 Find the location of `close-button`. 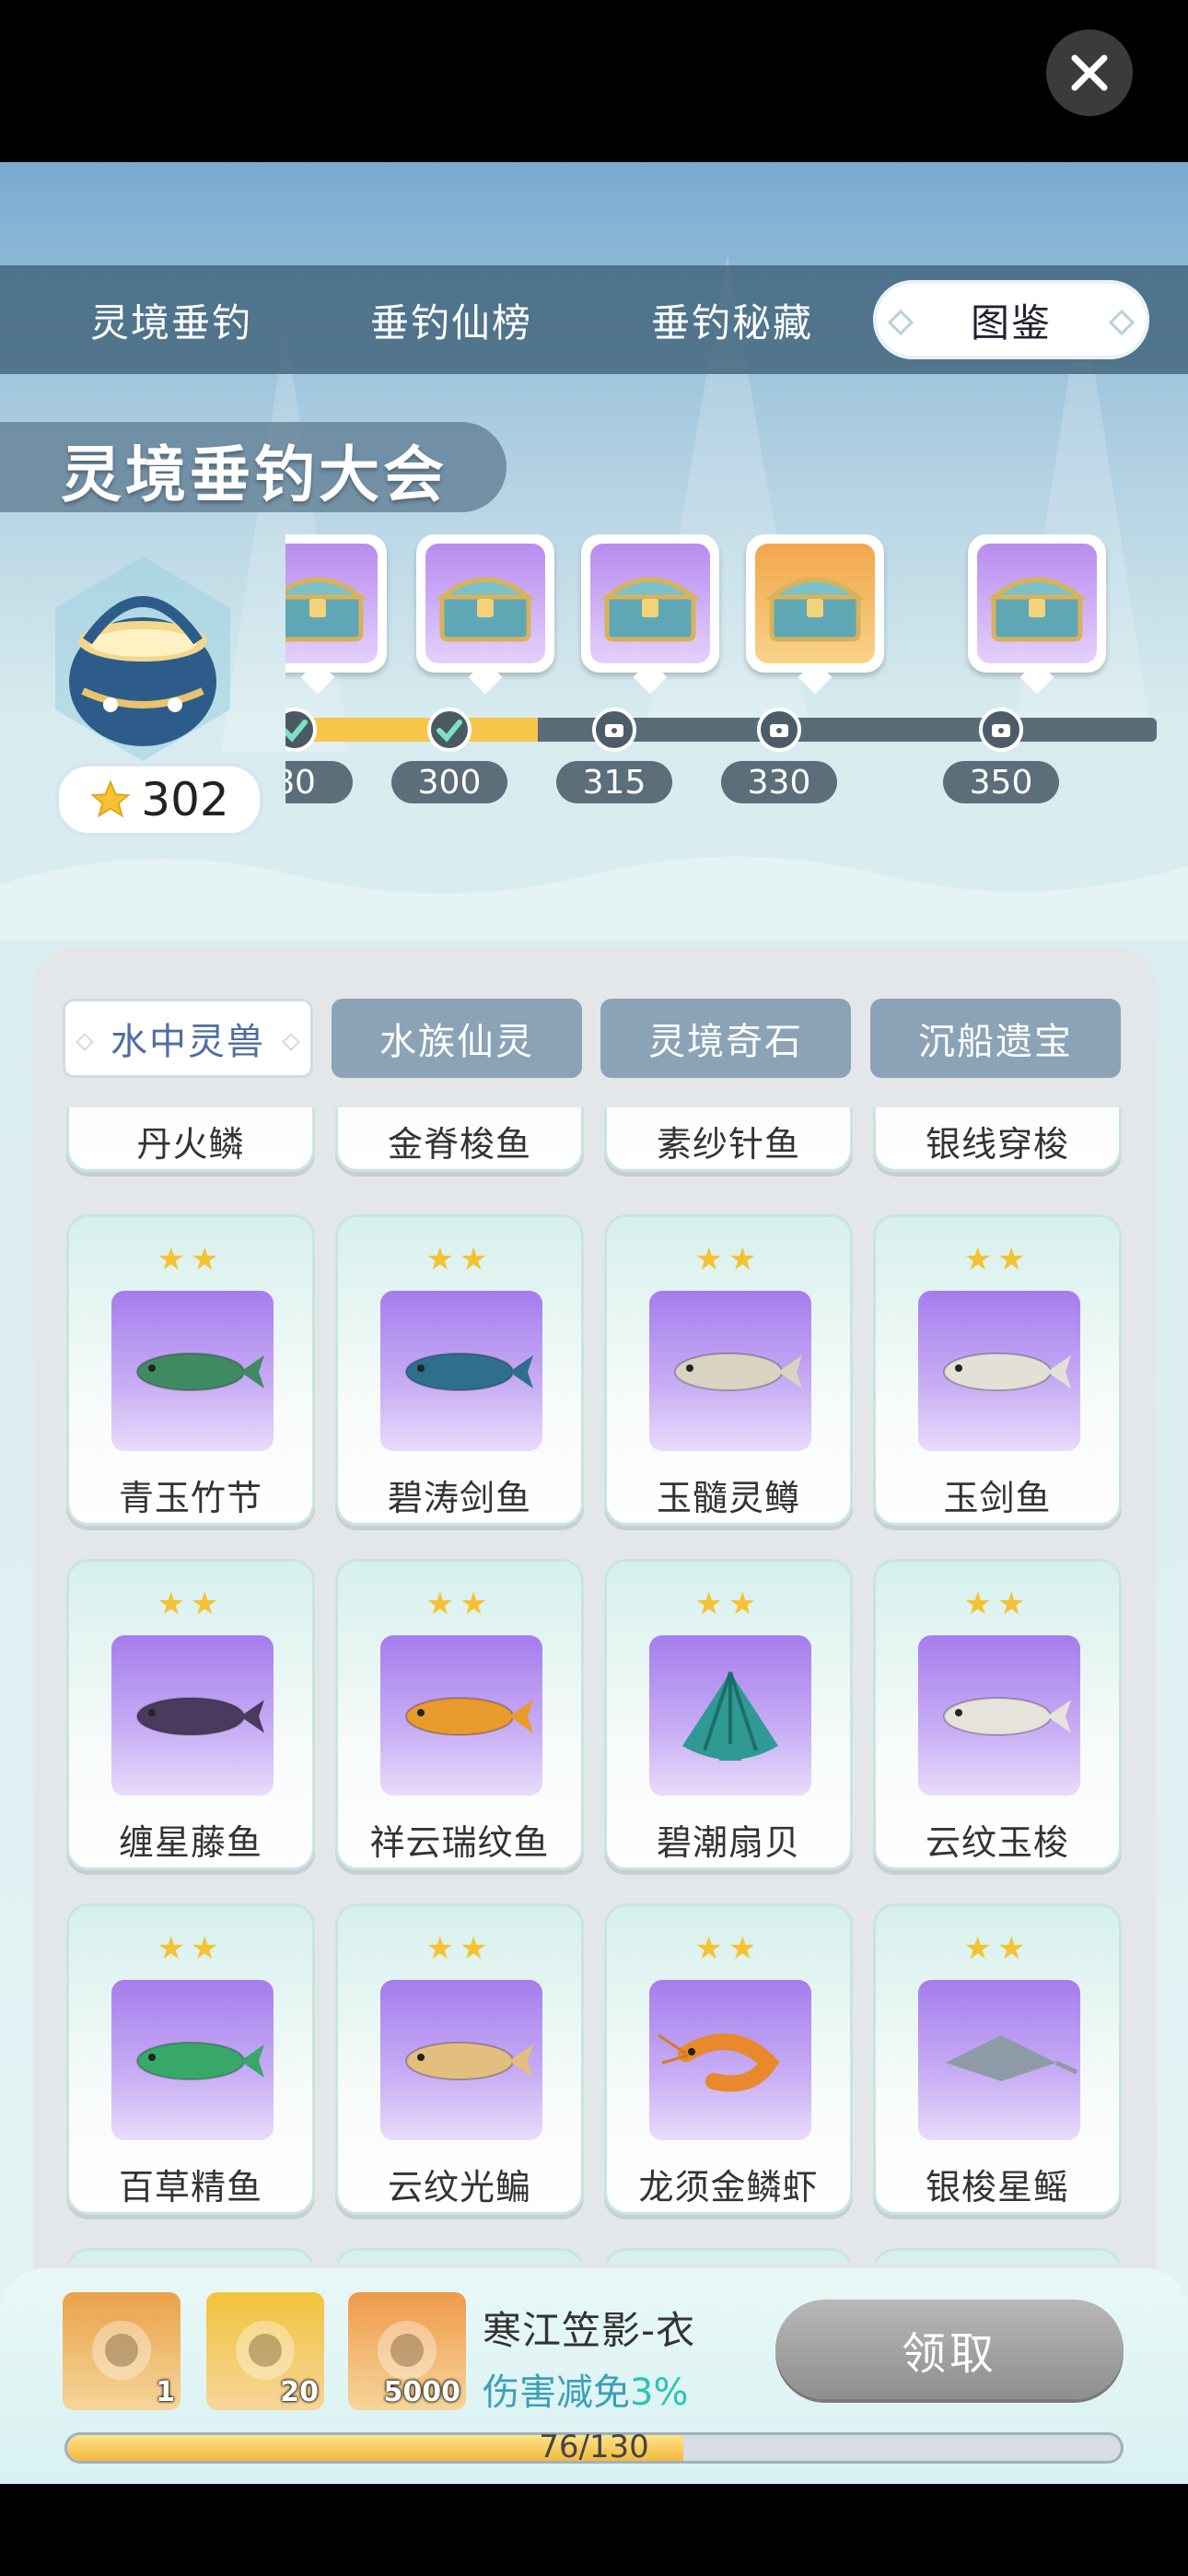

close-button is located at coordinates (1089, 72).